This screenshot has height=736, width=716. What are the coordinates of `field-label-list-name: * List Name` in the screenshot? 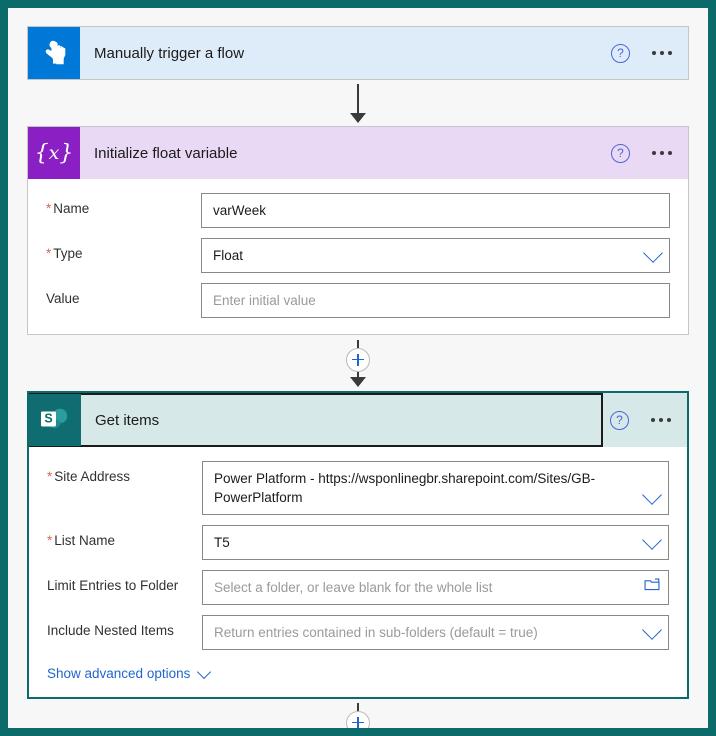 It's located at (81, 540).